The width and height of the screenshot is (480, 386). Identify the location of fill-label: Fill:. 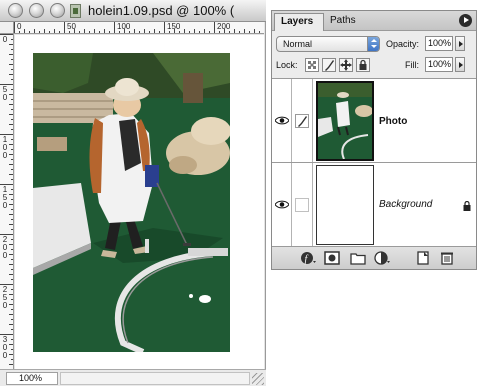
(412, 65).